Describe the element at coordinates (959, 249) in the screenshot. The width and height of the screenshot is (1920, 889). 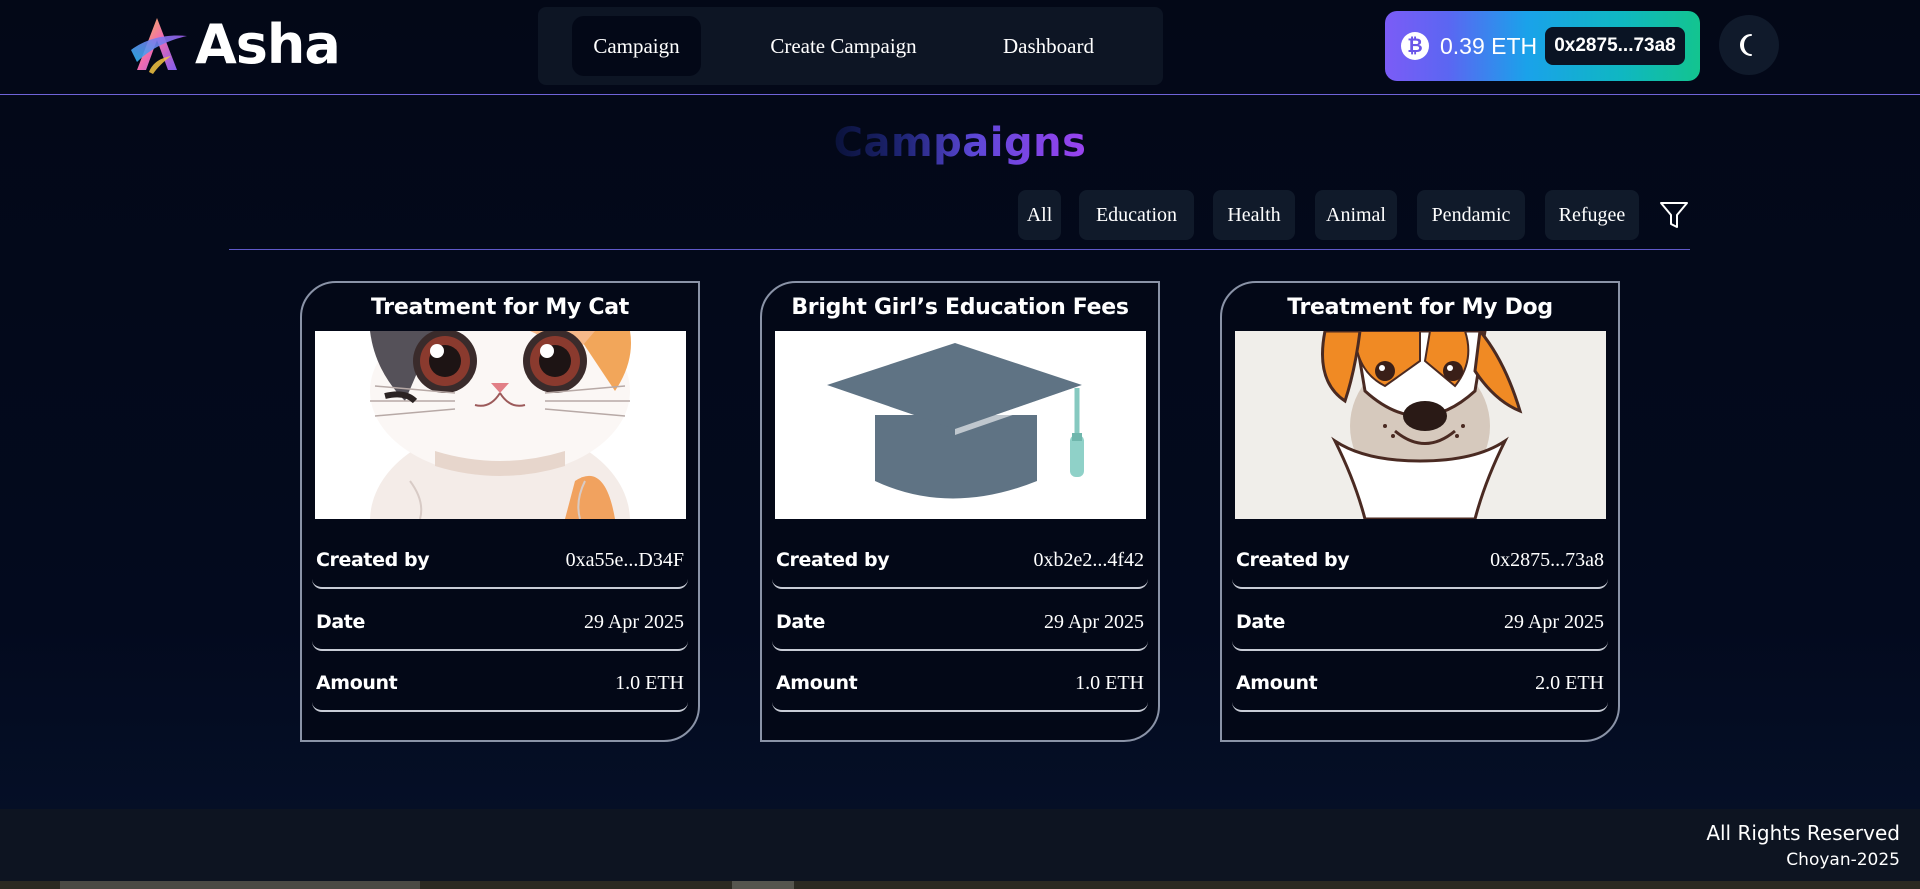
I see `section-divider` at that location.